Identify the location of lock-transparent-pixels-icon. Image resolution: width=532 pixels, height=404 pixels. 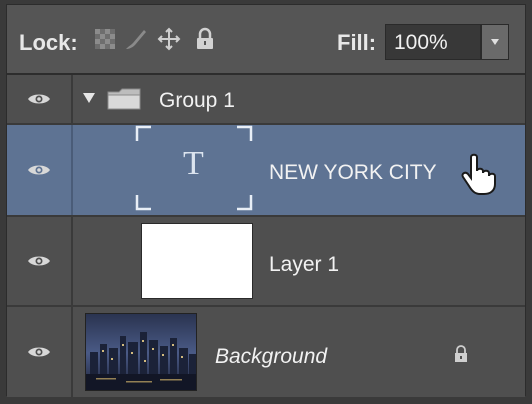
(105, 39).